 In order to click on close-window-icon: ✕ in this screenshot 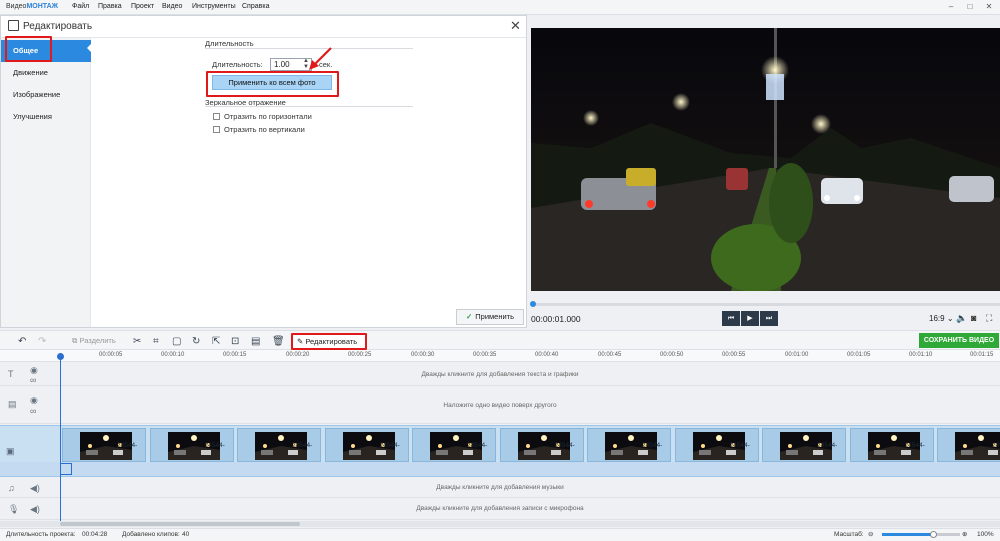, I will do `click(989, 6)`.